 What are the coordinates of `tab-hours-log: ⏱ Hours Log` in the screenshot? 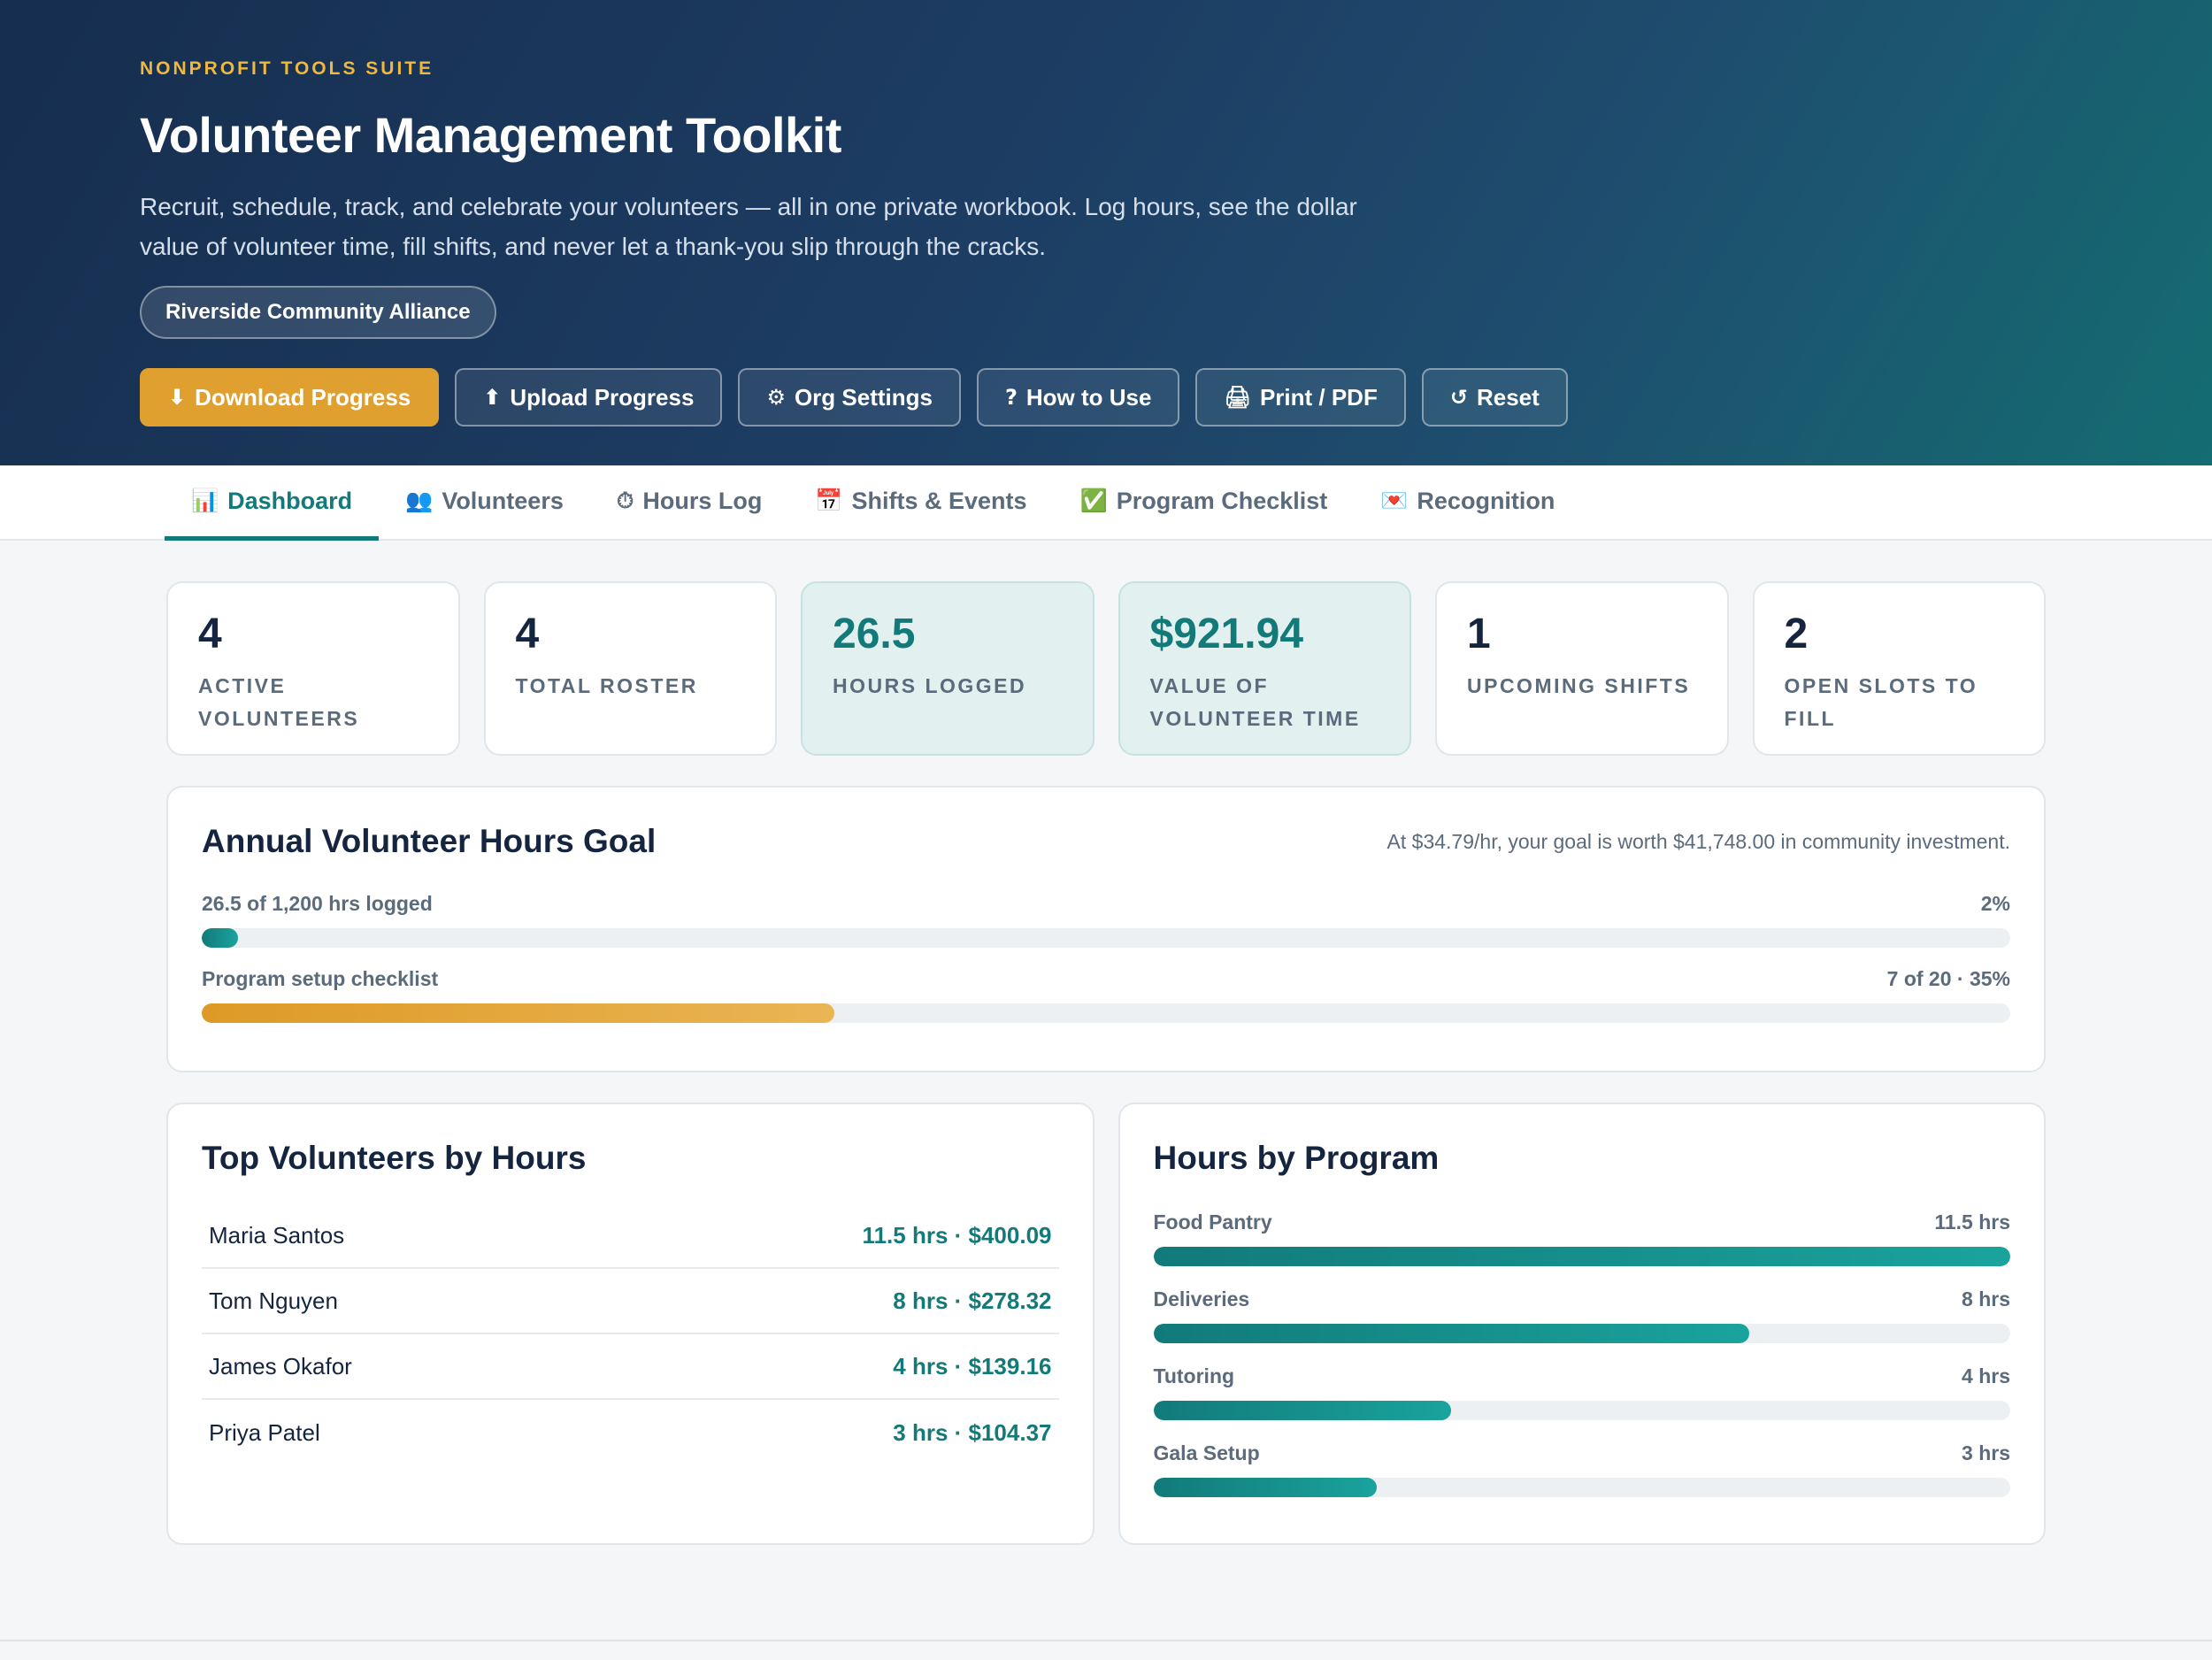 It's located at (690, 503).